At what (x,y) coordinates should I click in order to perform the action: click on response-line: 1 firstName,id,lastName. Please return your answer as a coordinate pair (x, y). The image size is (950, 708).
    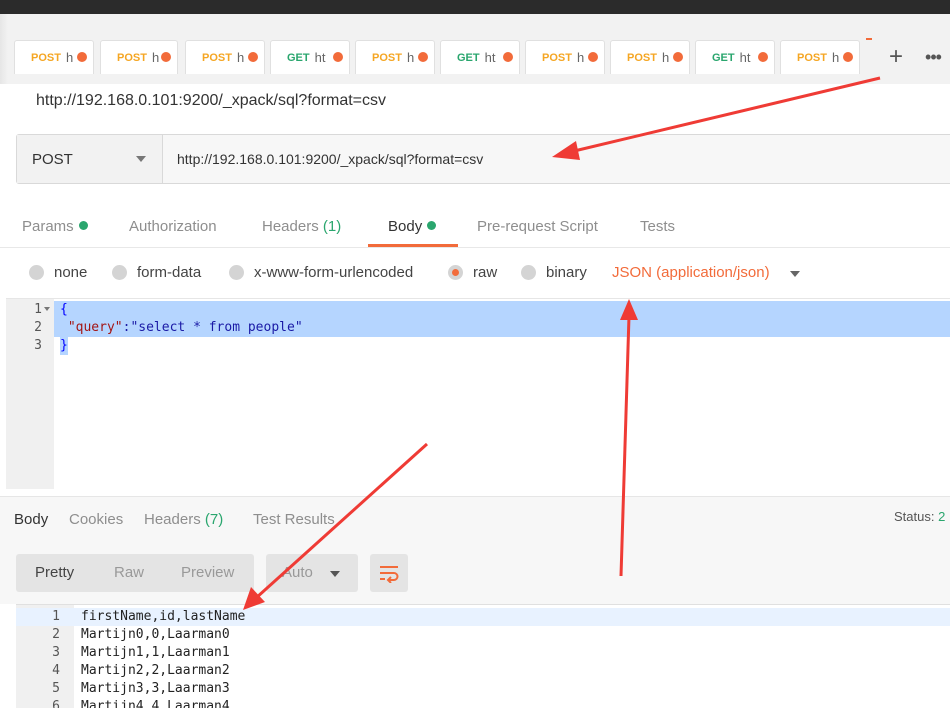
    Looking at the image, I should click on (483, 617).